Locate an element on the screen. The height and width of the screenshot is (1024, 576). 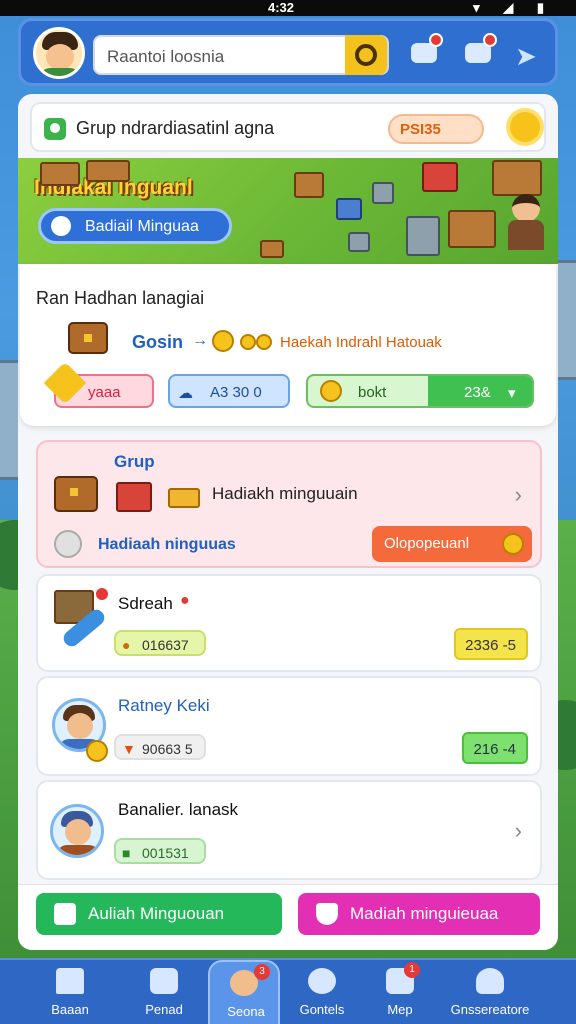
search-button is located at coordinates (366, 55).